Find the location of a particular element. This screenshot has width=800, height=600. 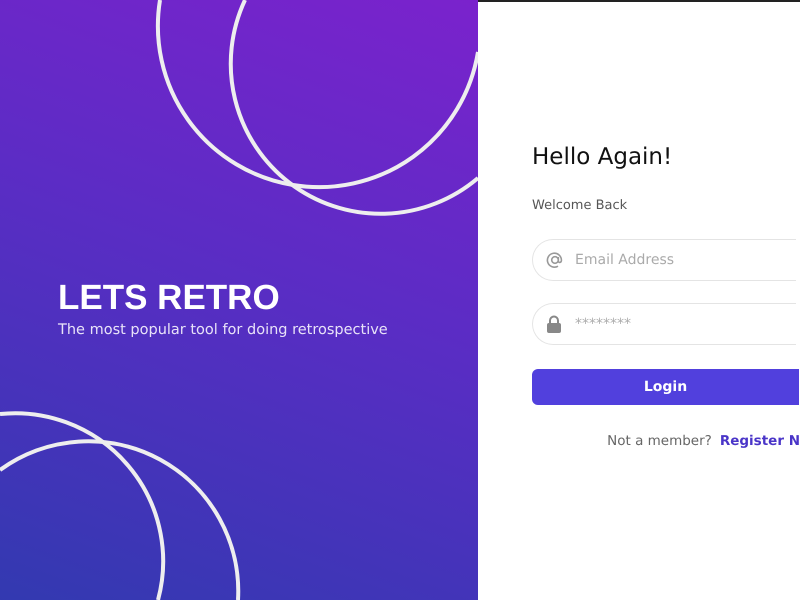

tagline: The most popular tool for doing retrospective is located at coordinates (223, 330).